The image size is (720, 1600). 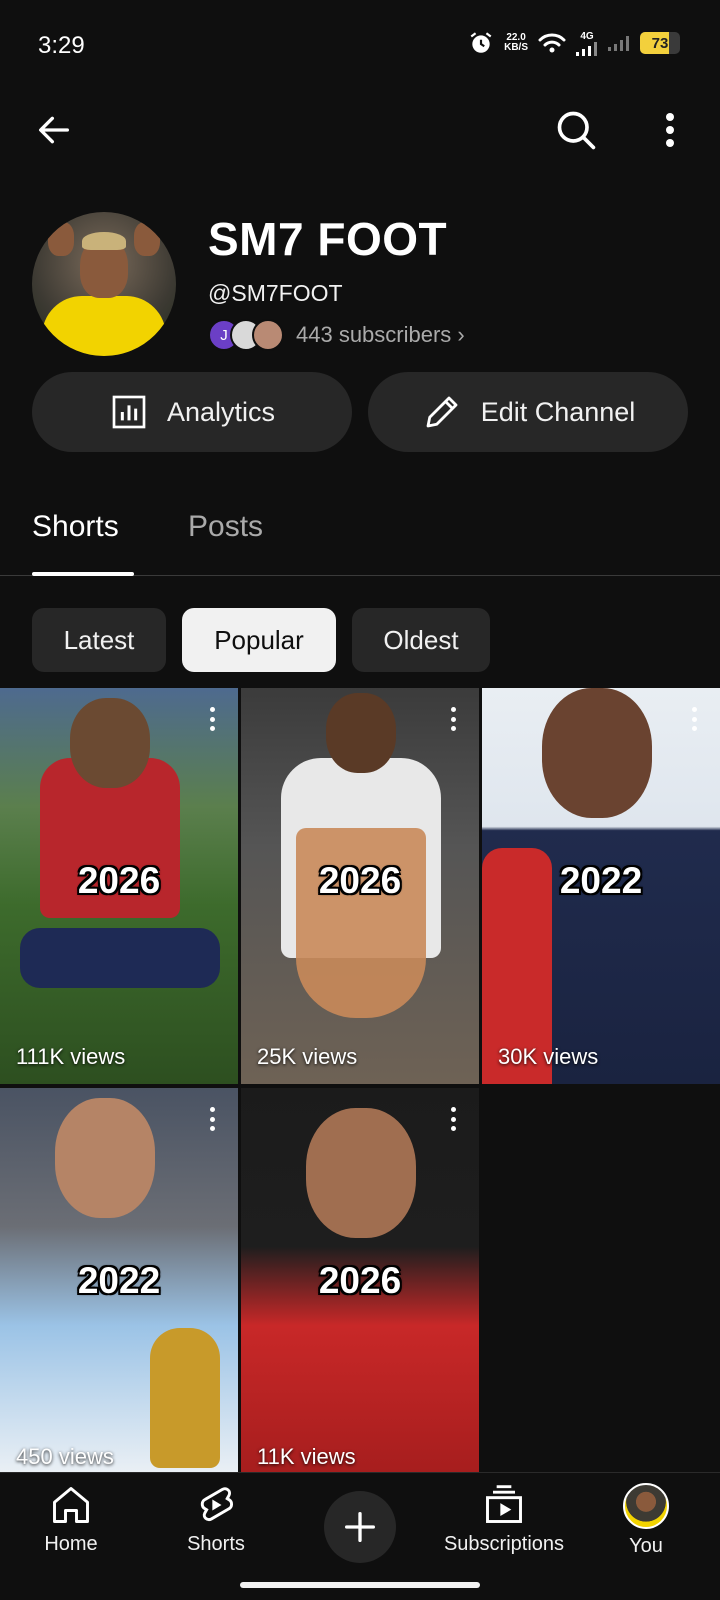 What do you see at coordinates (360, 128) in the screenshot?
I see `top-bar` at bounding box center [360, 128].